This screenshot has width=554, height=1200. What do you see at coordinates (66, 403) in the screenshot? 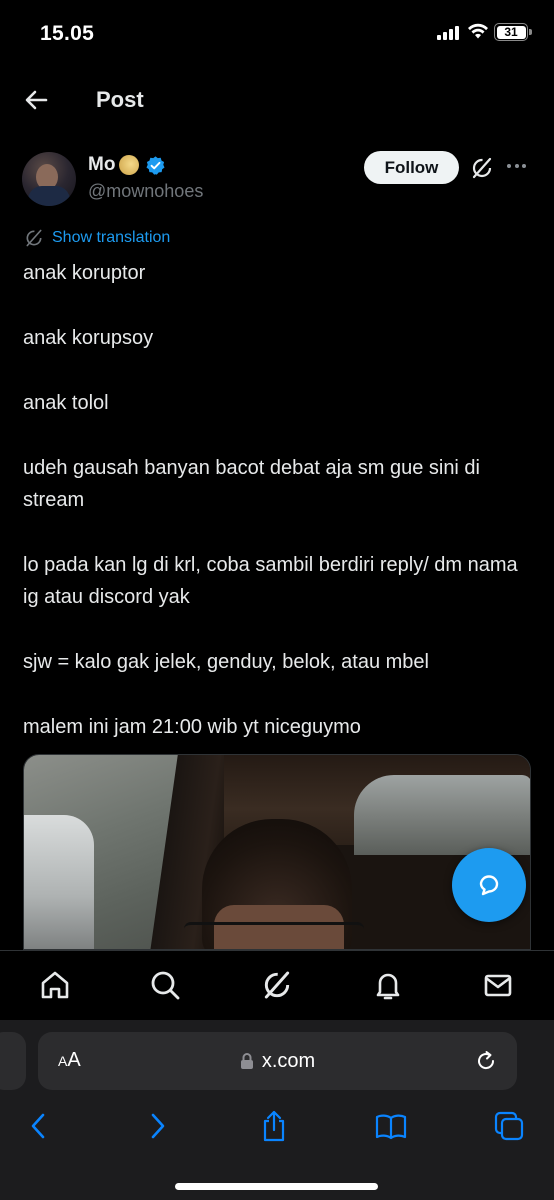
I see `post-line: anak tolol` at bounding box center [66, 403].